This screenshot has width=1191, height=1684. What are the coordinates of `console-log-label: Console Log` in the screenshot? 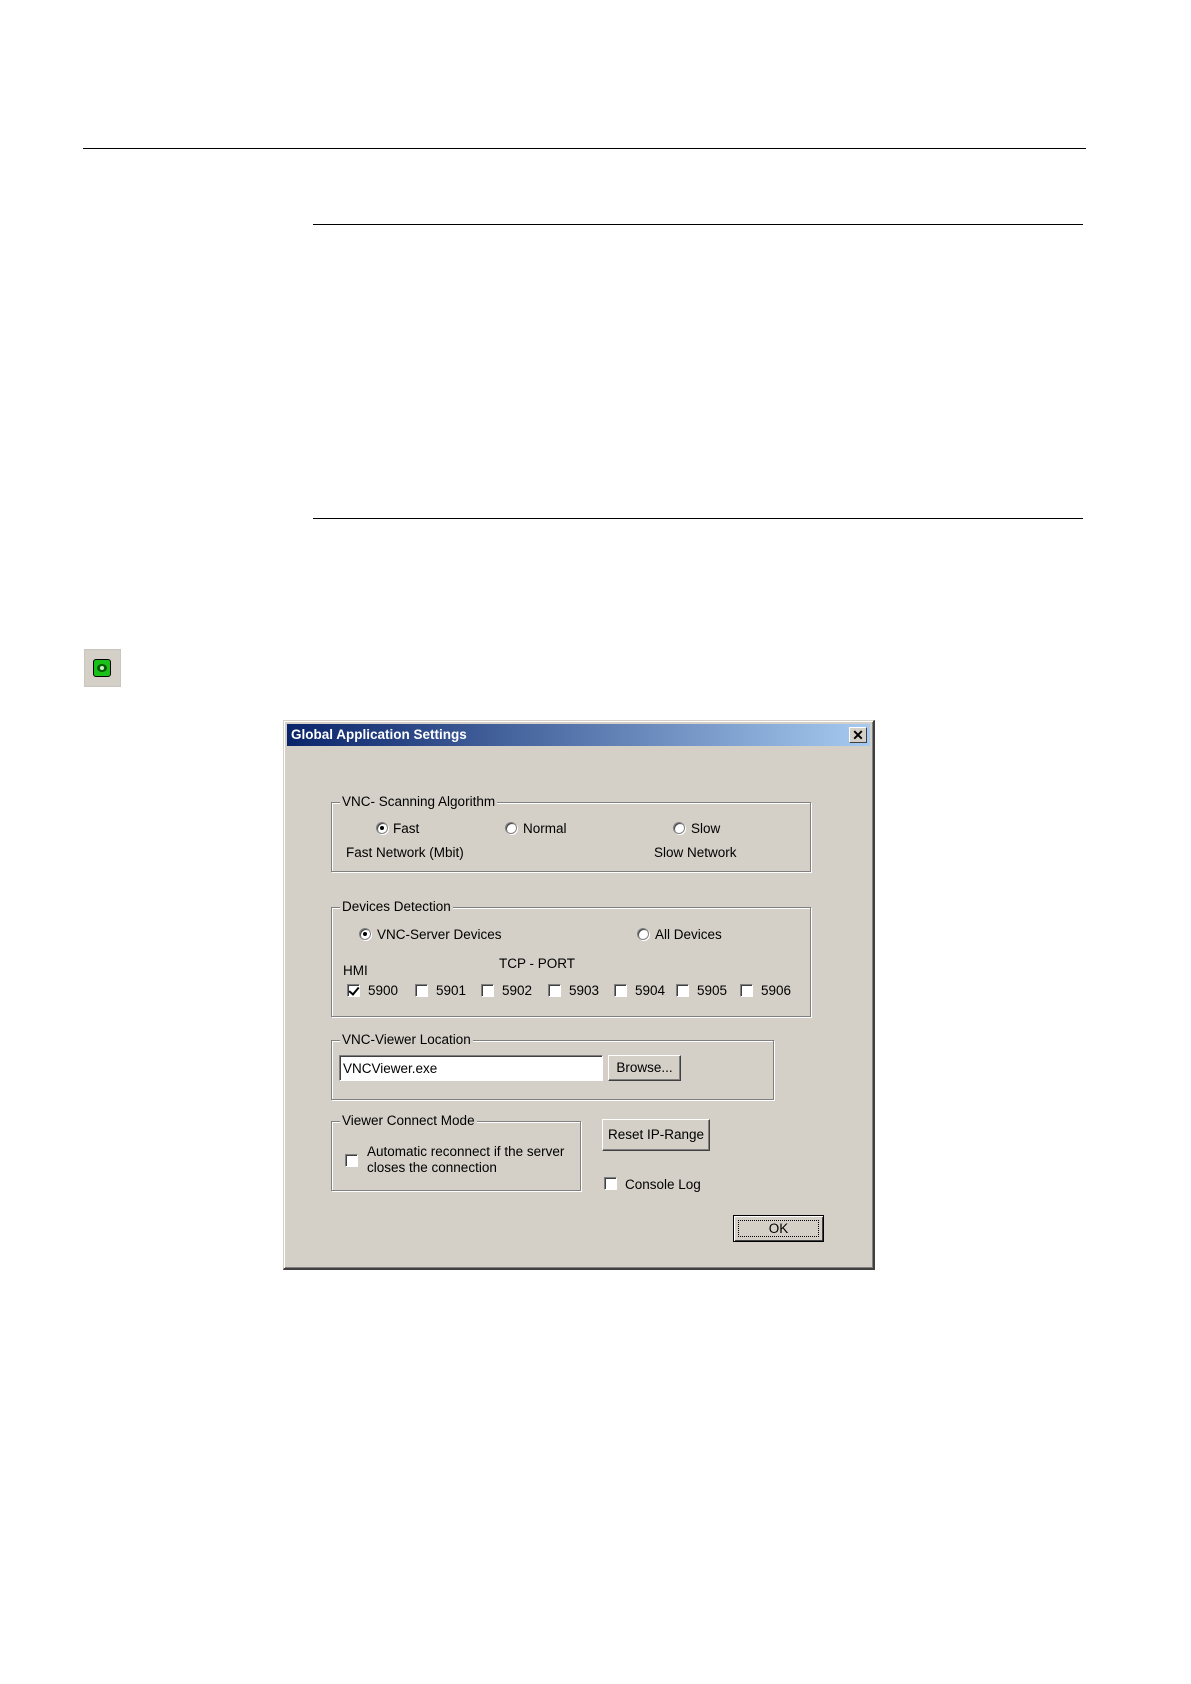 It's located at (663, 1184).